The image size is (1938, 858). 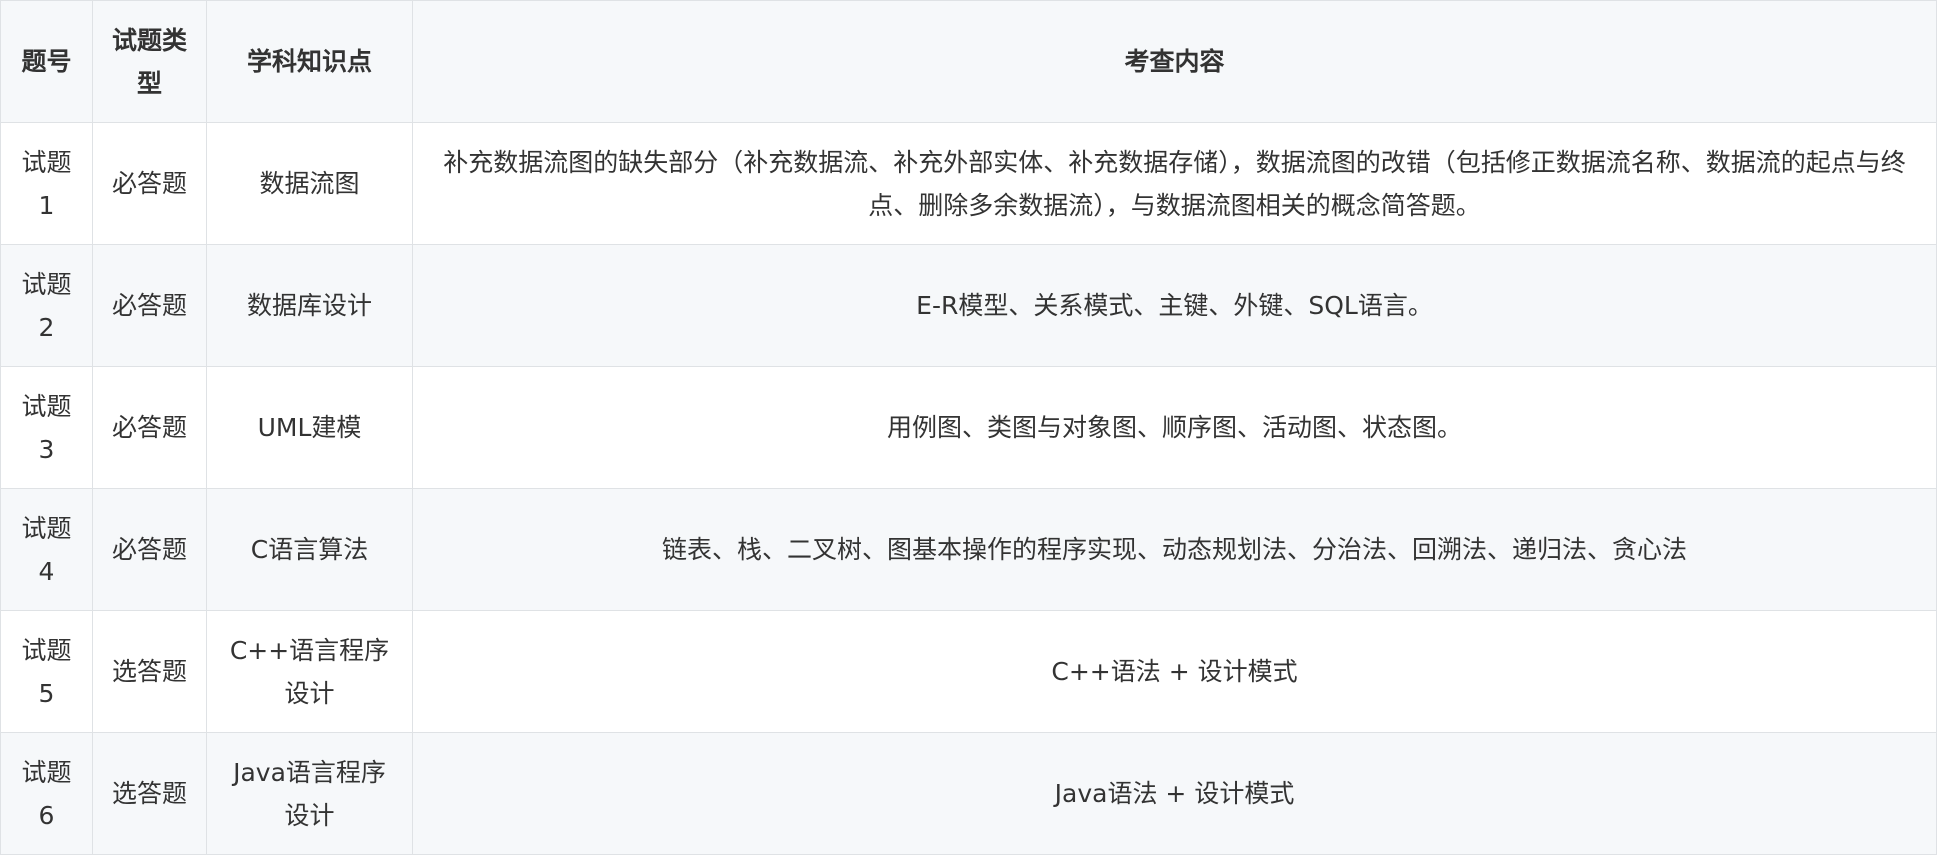 I want to click on cell-exam-content: C++语法 + 设计模式, so click(x=1174, y=671).